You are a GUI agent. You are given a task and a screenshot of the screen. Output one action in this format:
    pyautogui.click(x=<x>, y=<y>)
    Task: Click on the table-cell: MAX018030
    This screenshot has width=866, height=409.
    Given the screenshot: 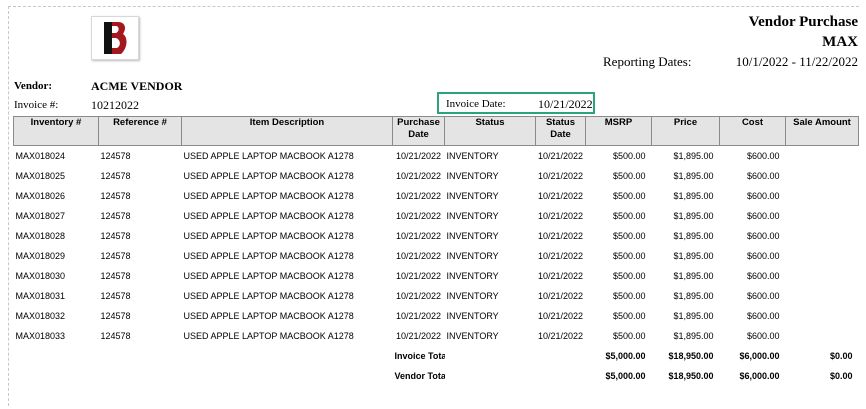 What is the action you would take?
    pyautogui.click(x=40, y=276)
    